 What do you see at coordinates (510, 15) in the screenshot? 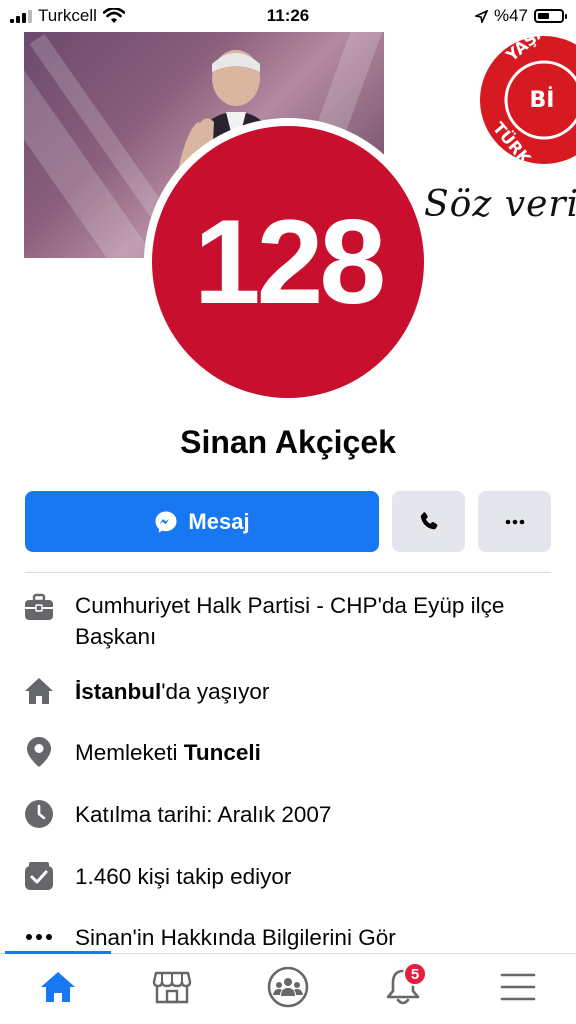
I see `battery-percent: %47` at bounding box center [510, 15].